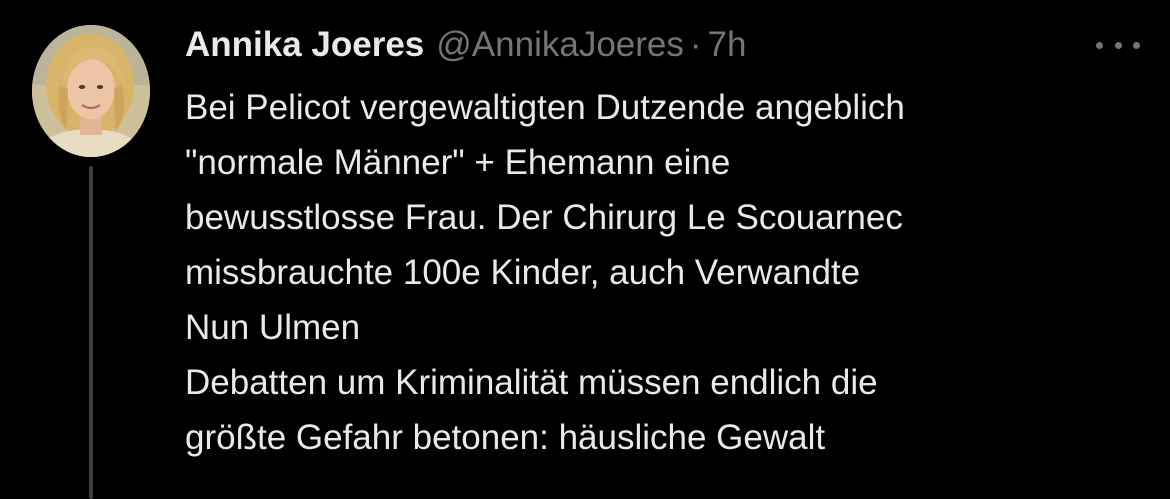 This screenshot has height=499, width=1170. I want to click on author-handle: @AnnikaJoeres, so click(560, 45).